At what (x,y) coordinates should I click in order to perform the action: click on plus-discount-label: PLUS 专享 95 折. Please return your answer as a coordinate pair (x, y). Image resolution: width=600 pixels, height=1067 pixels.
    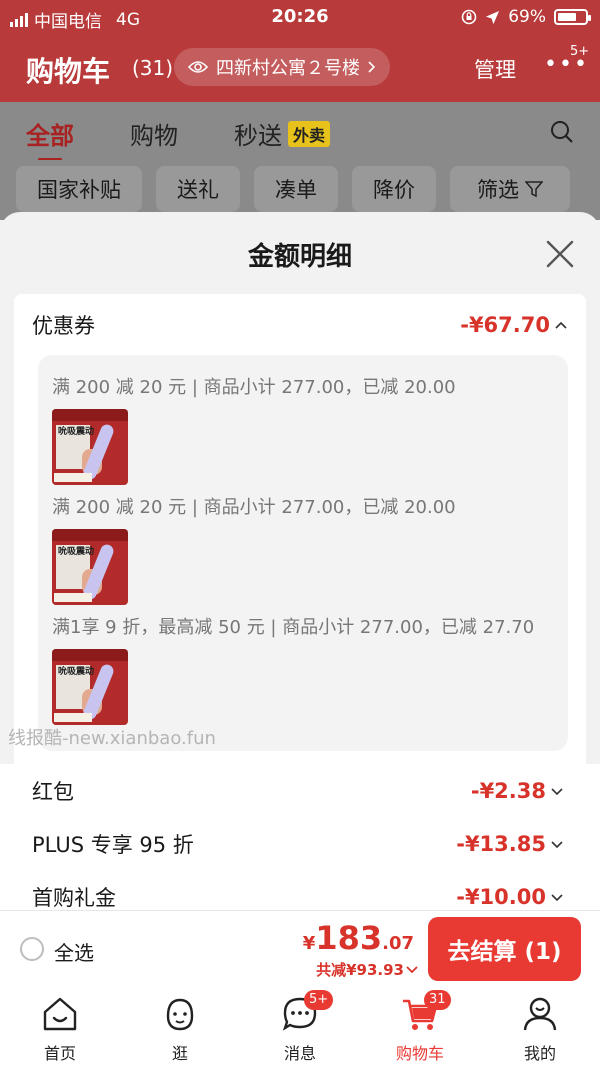
    Looking at the image, I should click on (113, 845).